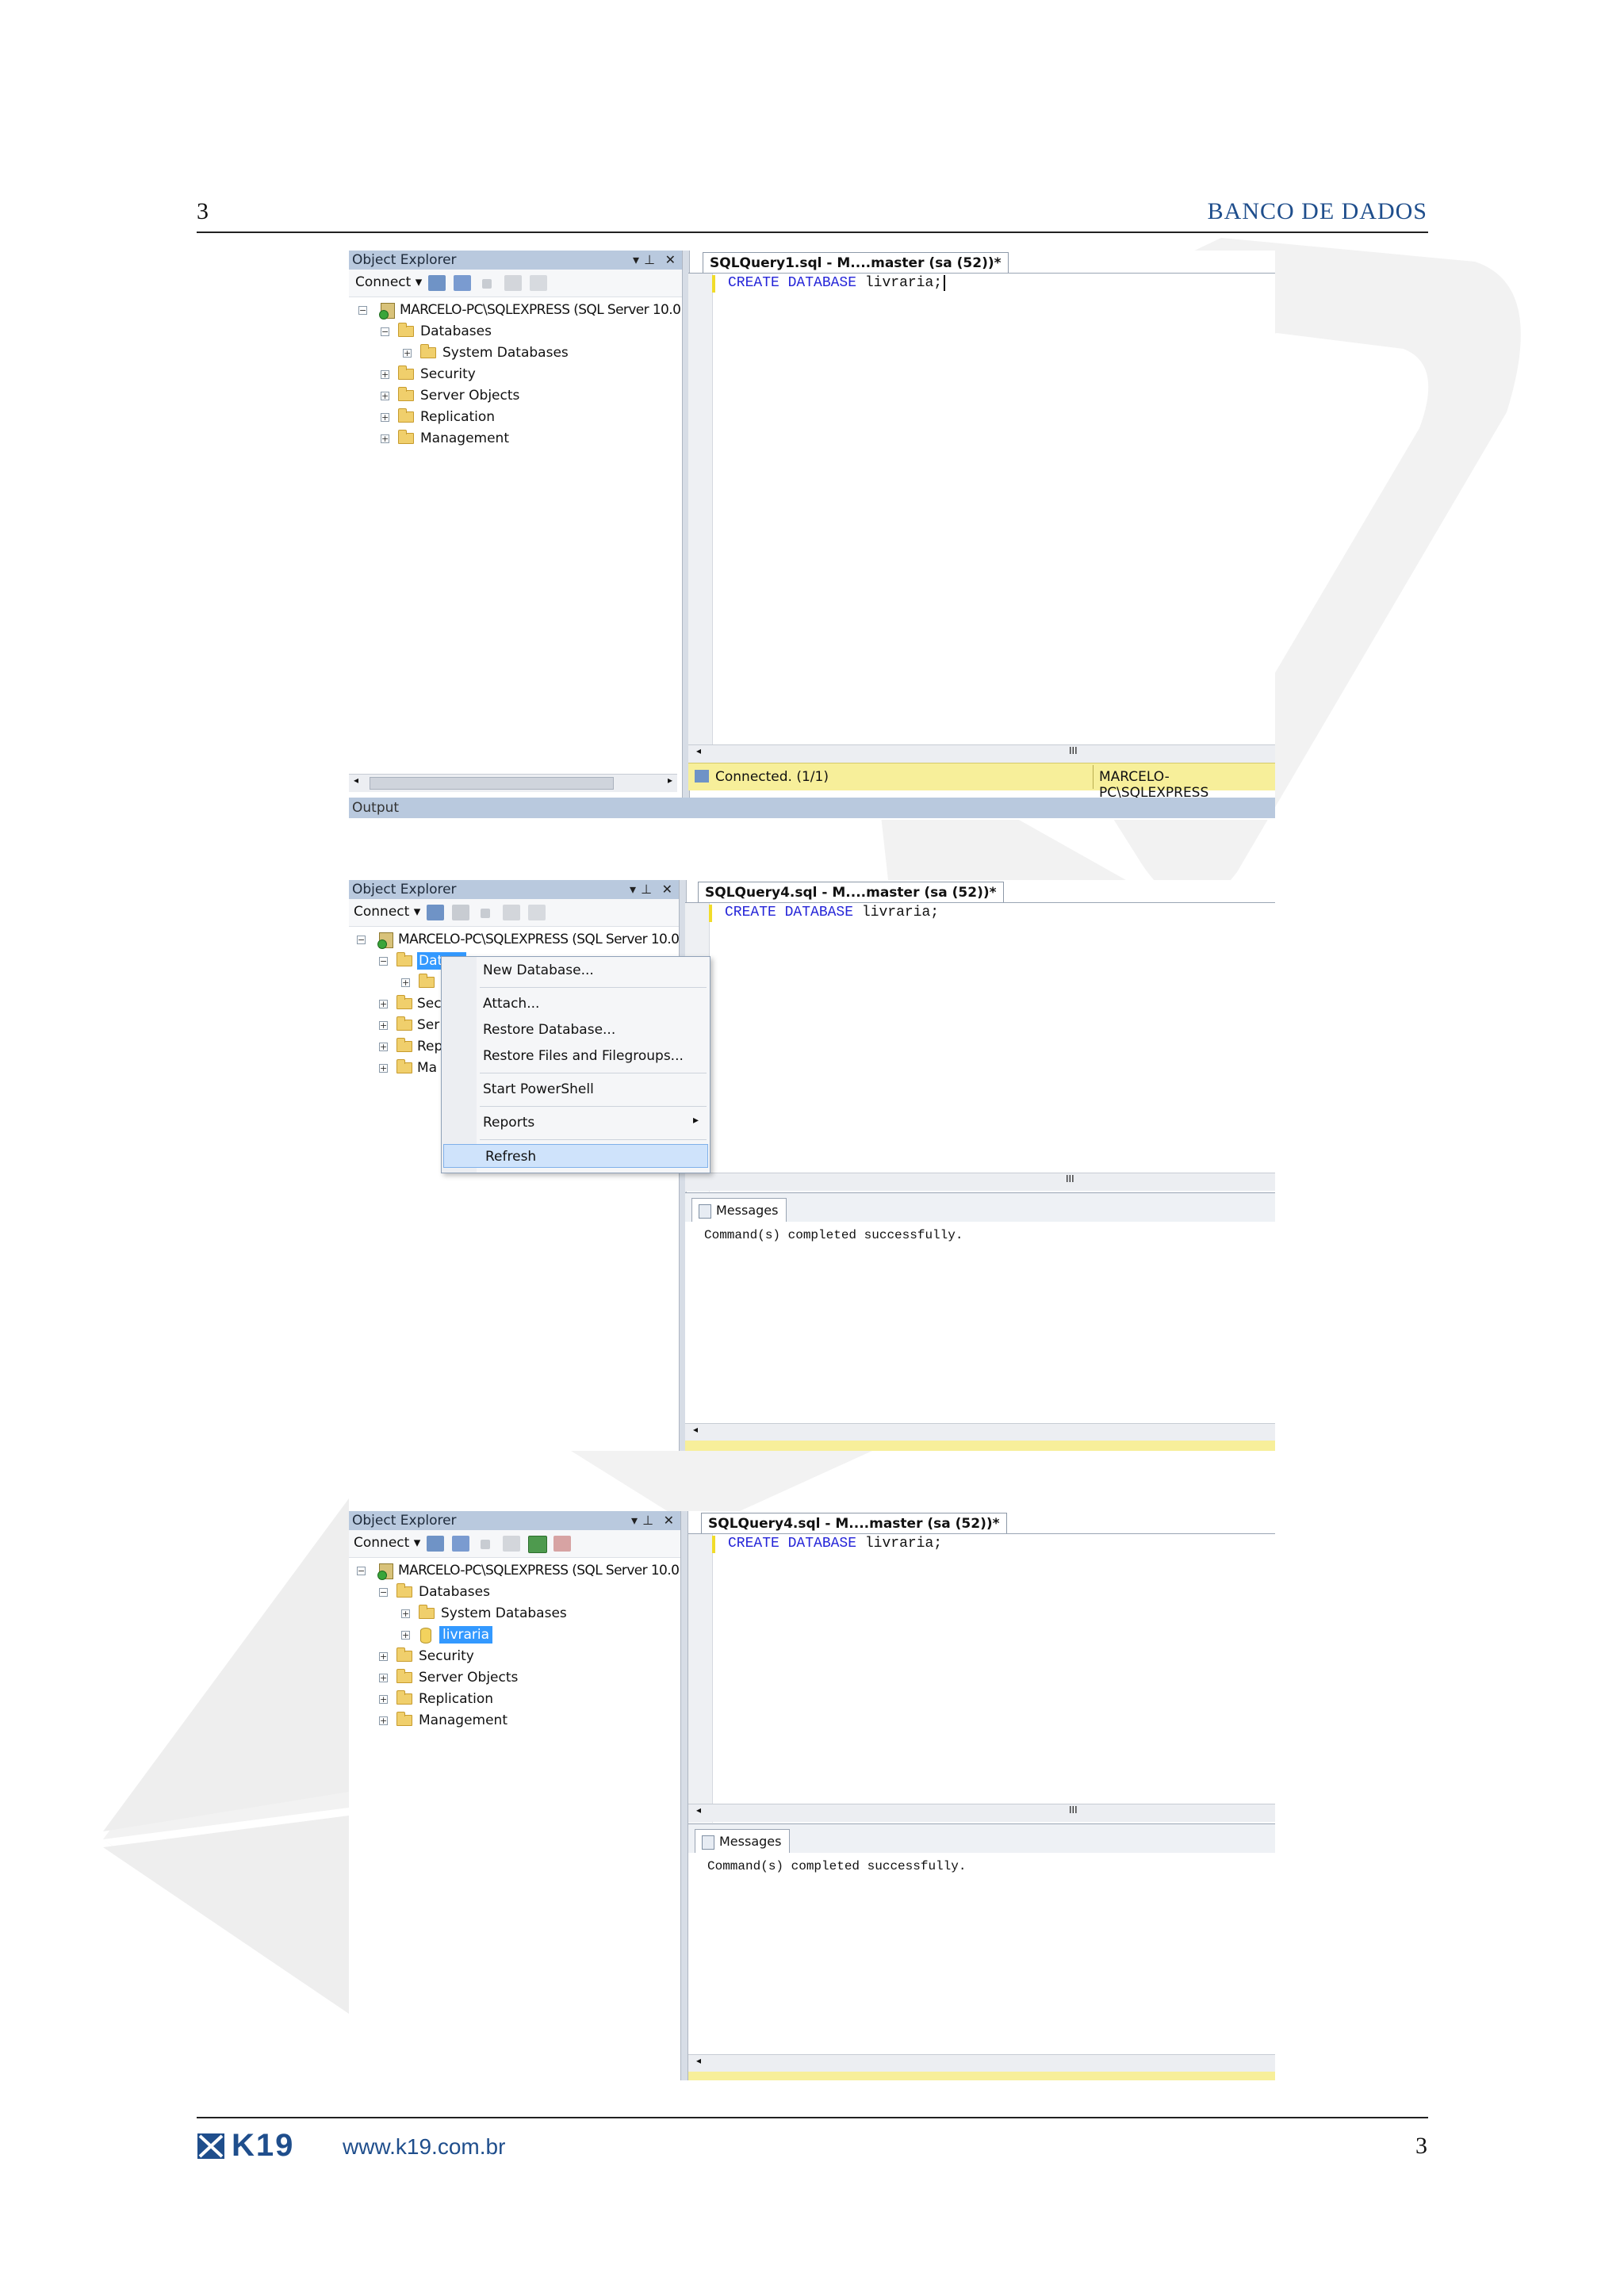 The height and width of the screenshot is (2296, 1624). What do you see at coordinates (562, 1544) in the screenshot?
I see `script-icon` at bounding box center [562, 1544].